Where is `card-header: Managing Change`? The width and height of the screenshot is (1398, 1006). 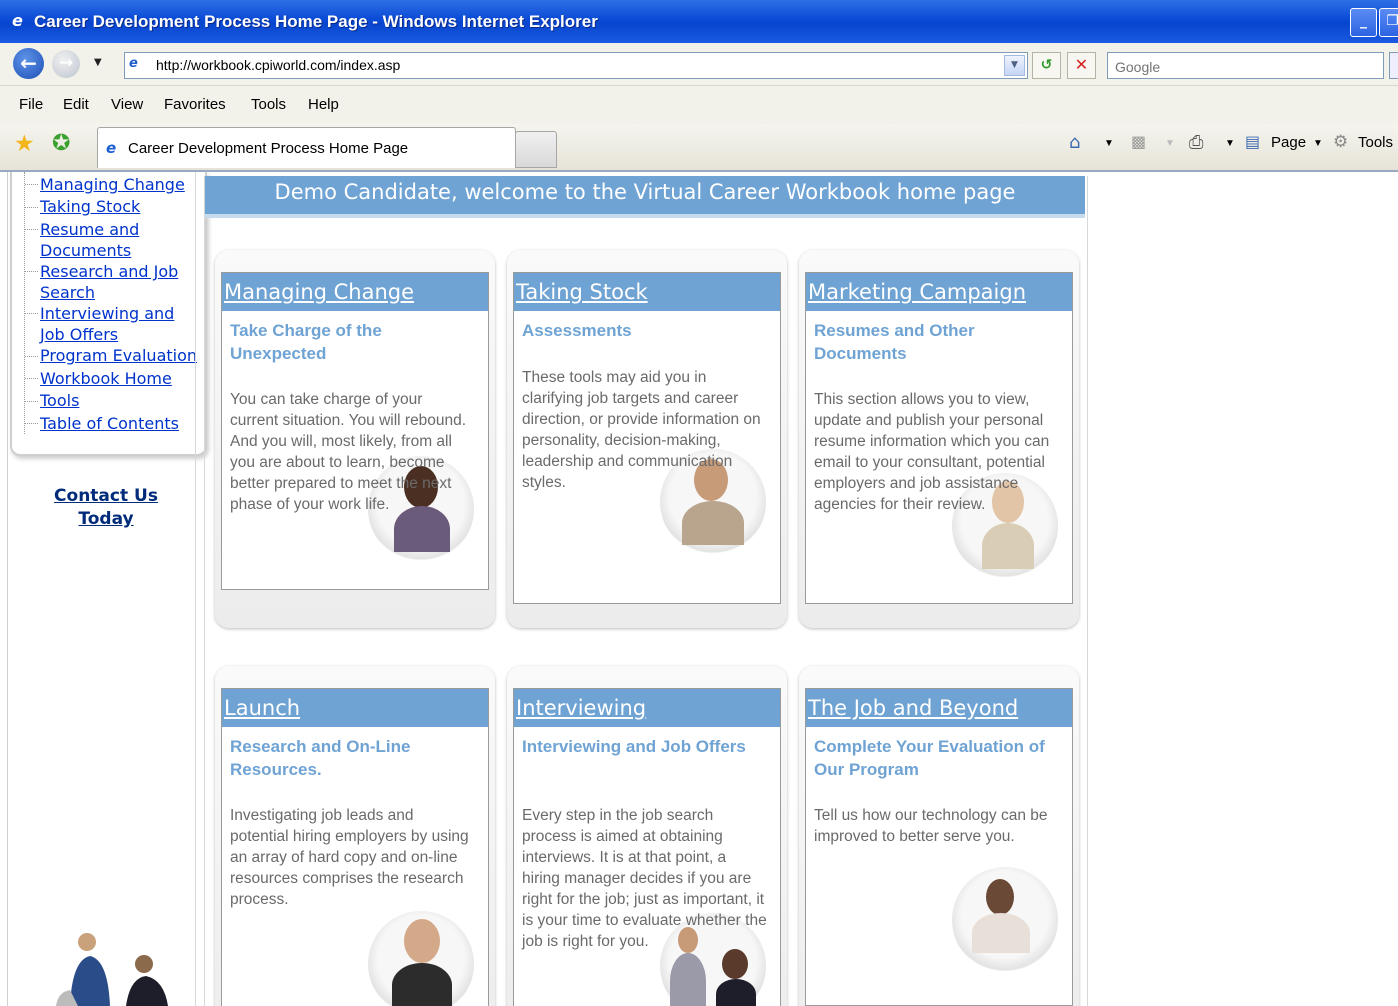 card-header: Managing Change is located at coordinates (355, 292).